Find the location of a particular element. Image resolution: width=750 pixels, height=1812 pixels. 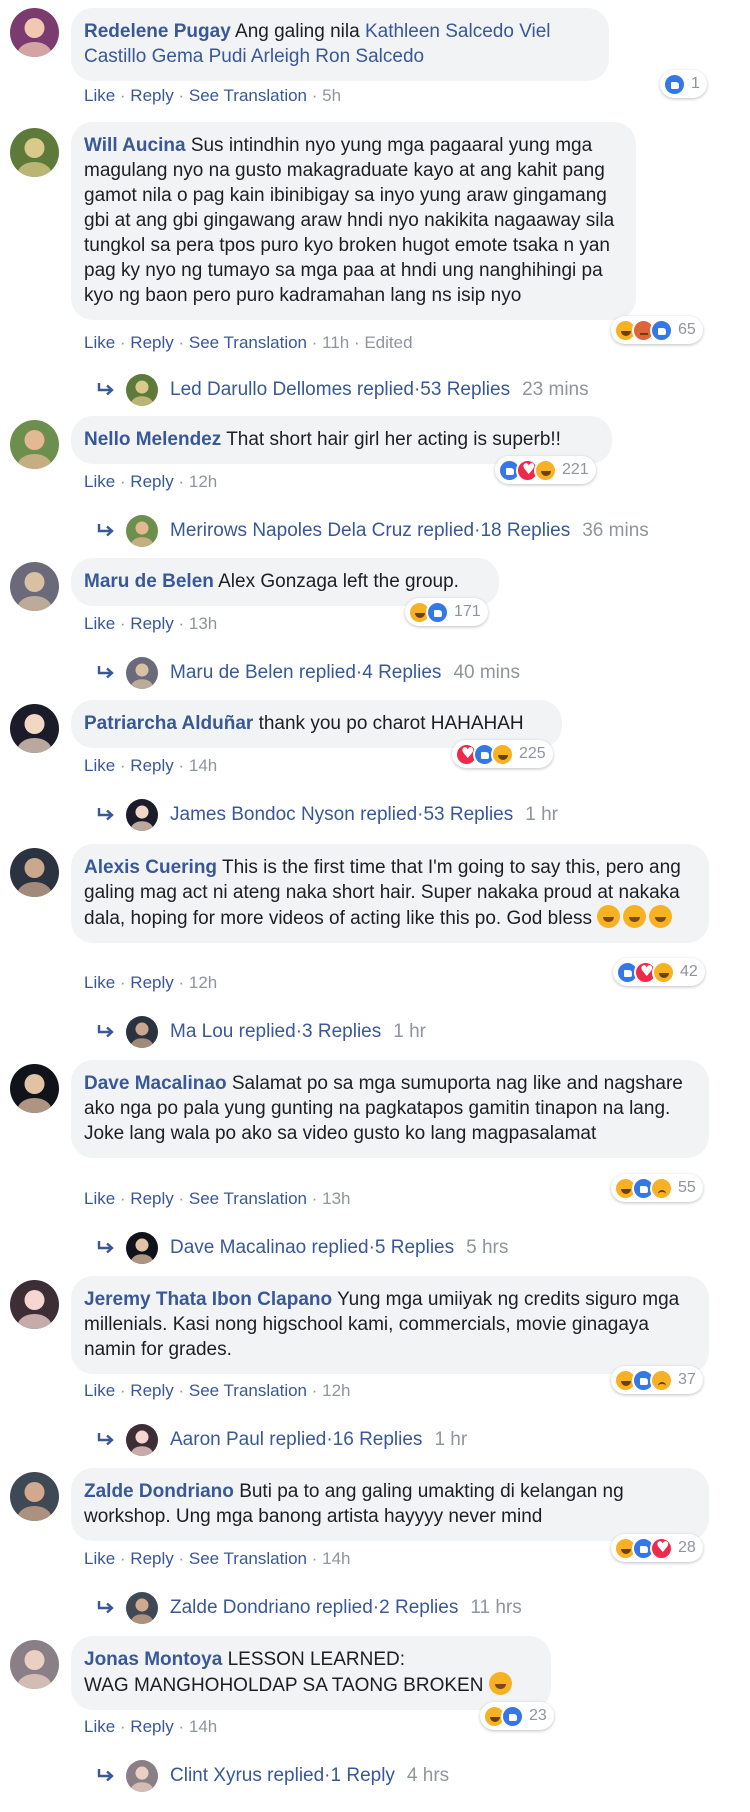

reactions-summary: 225 is located at coordinates (502, 754).